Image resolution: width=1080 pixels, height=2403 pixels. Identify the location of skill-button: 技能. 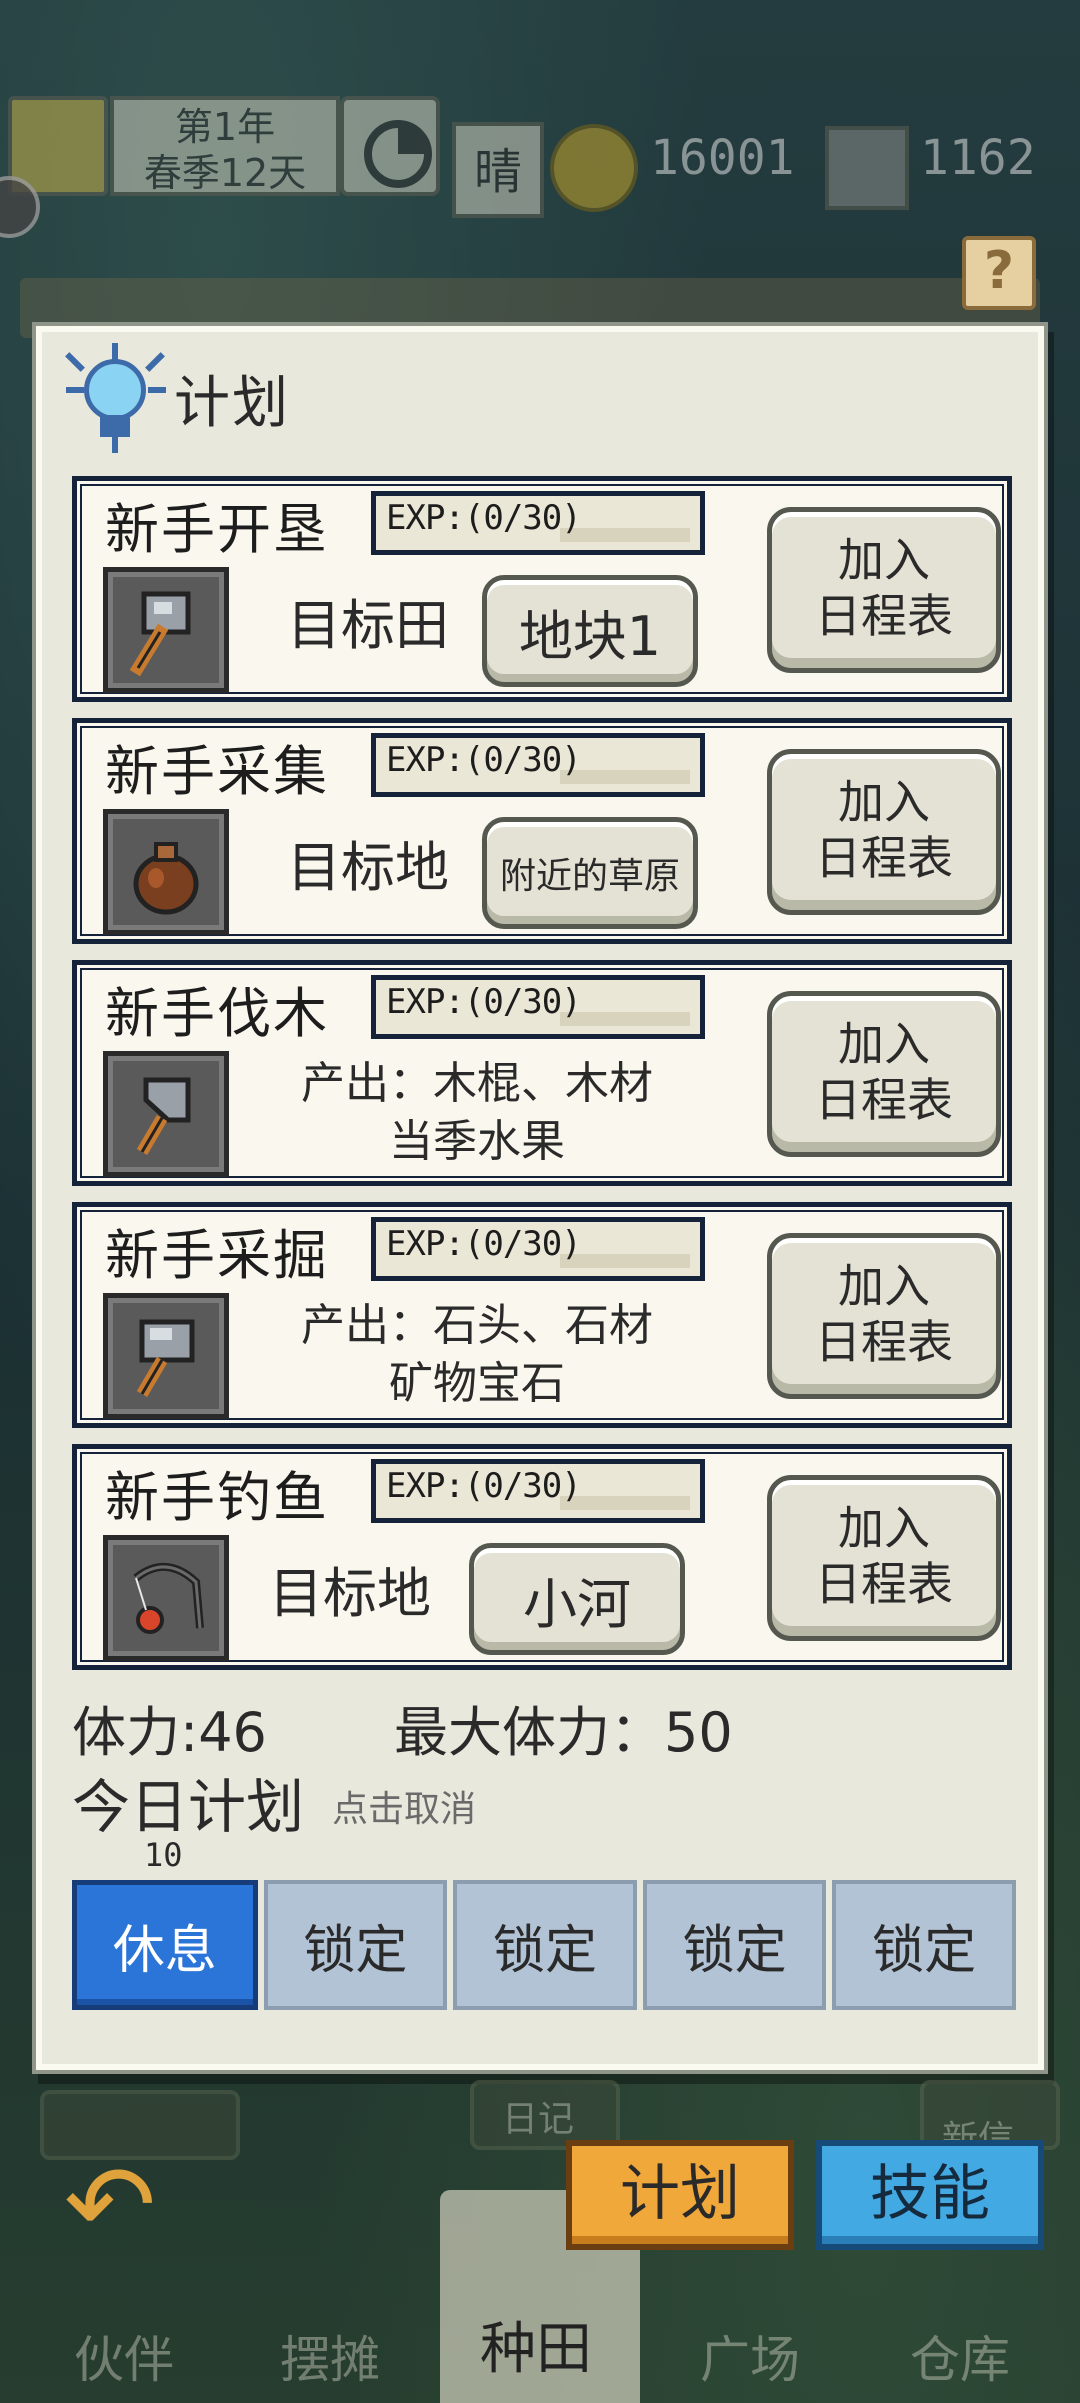
(930, 2195).